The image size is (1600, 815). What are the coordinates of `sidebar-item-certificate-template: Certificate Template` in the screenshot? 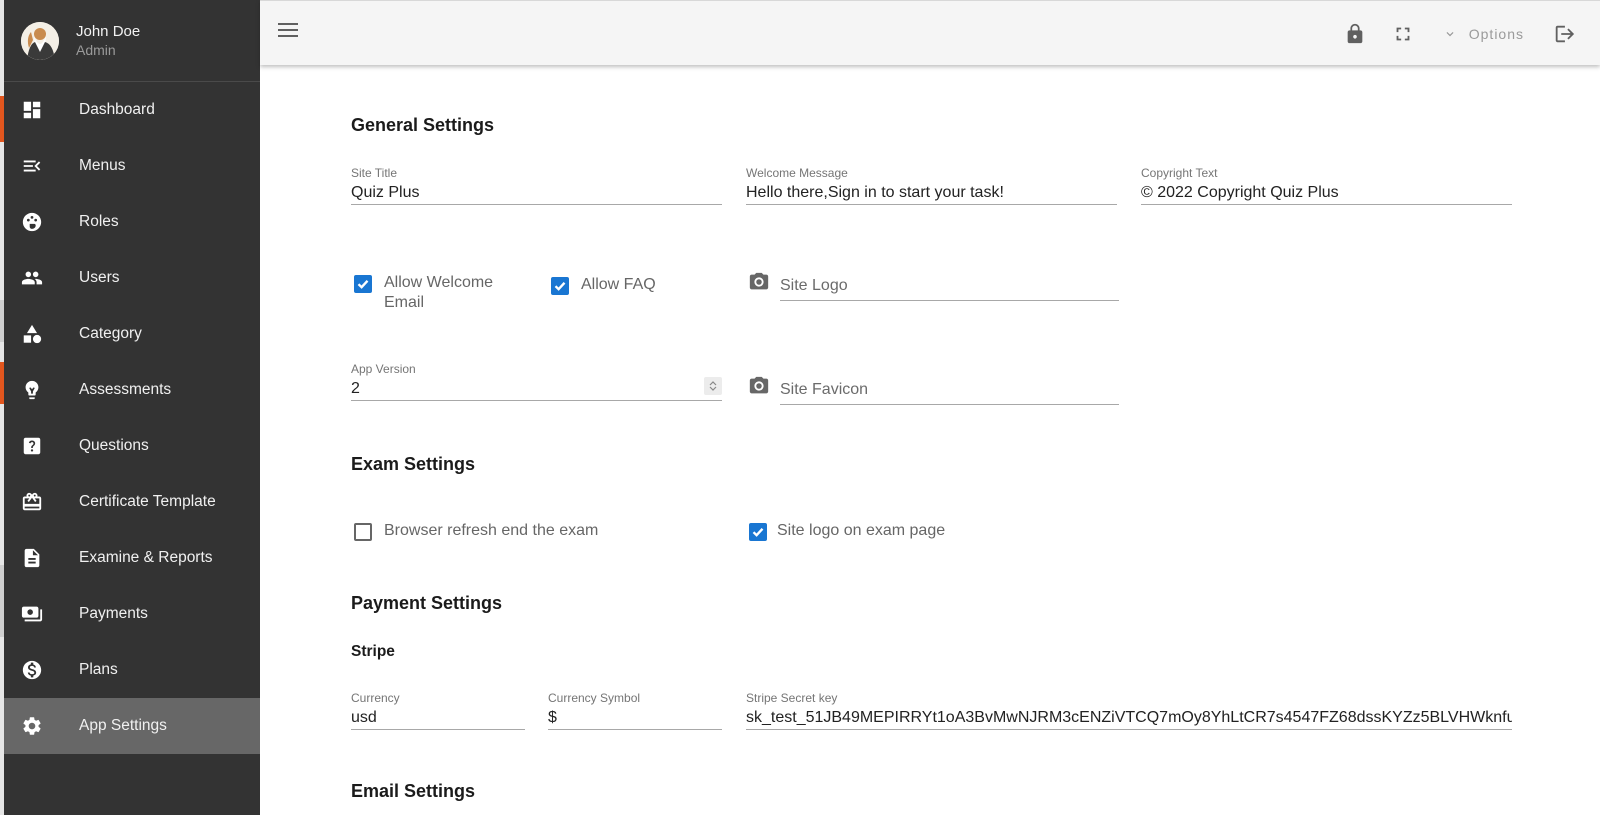 It's located at (132, 502).